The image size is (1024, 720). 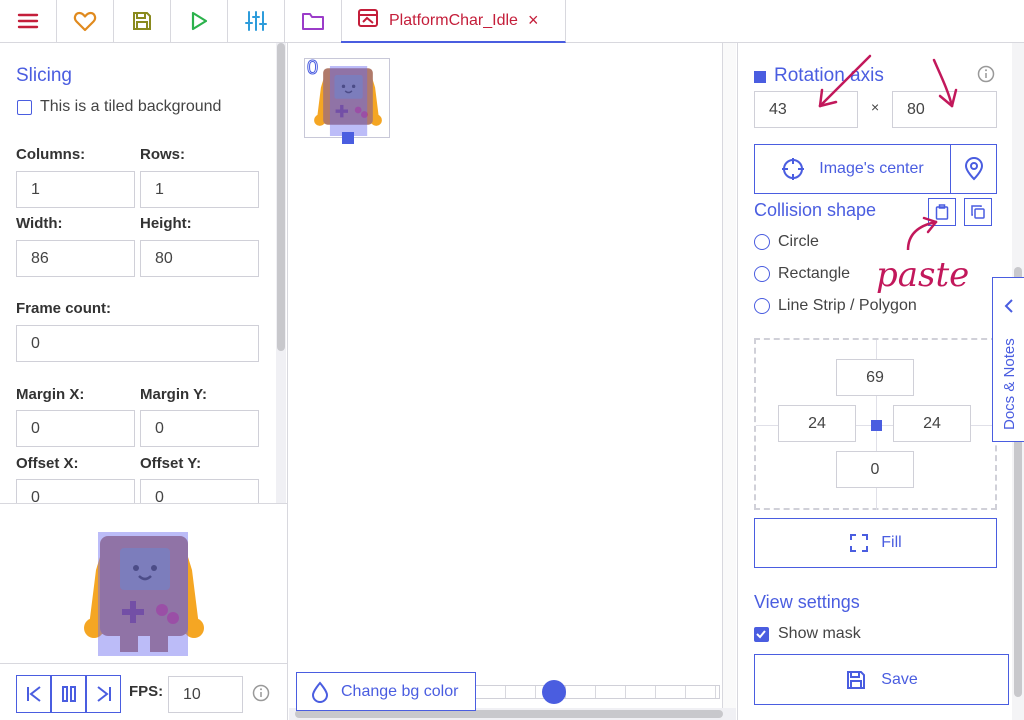 What do you see at coordinates (144, 594) in the screenshot?
I see `sprite-preview-image` at bounding box center [144, 594].